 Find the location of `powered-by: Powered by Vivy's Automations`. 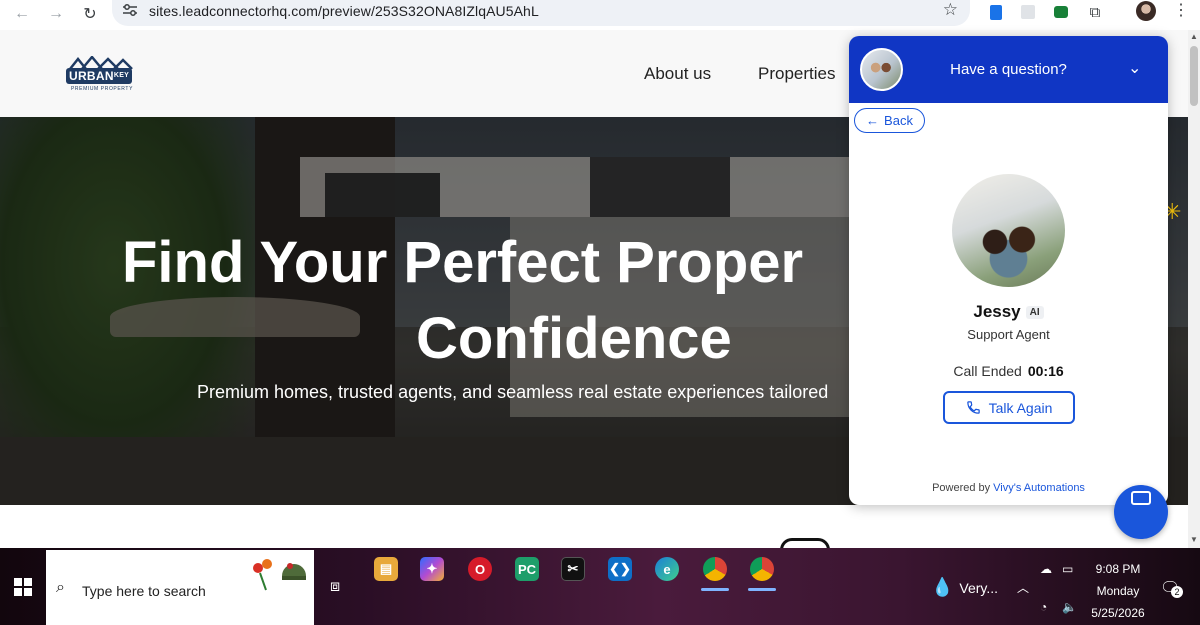

powered-by: Powered by Vivy's Automations is located at coordinates (1008, 488).